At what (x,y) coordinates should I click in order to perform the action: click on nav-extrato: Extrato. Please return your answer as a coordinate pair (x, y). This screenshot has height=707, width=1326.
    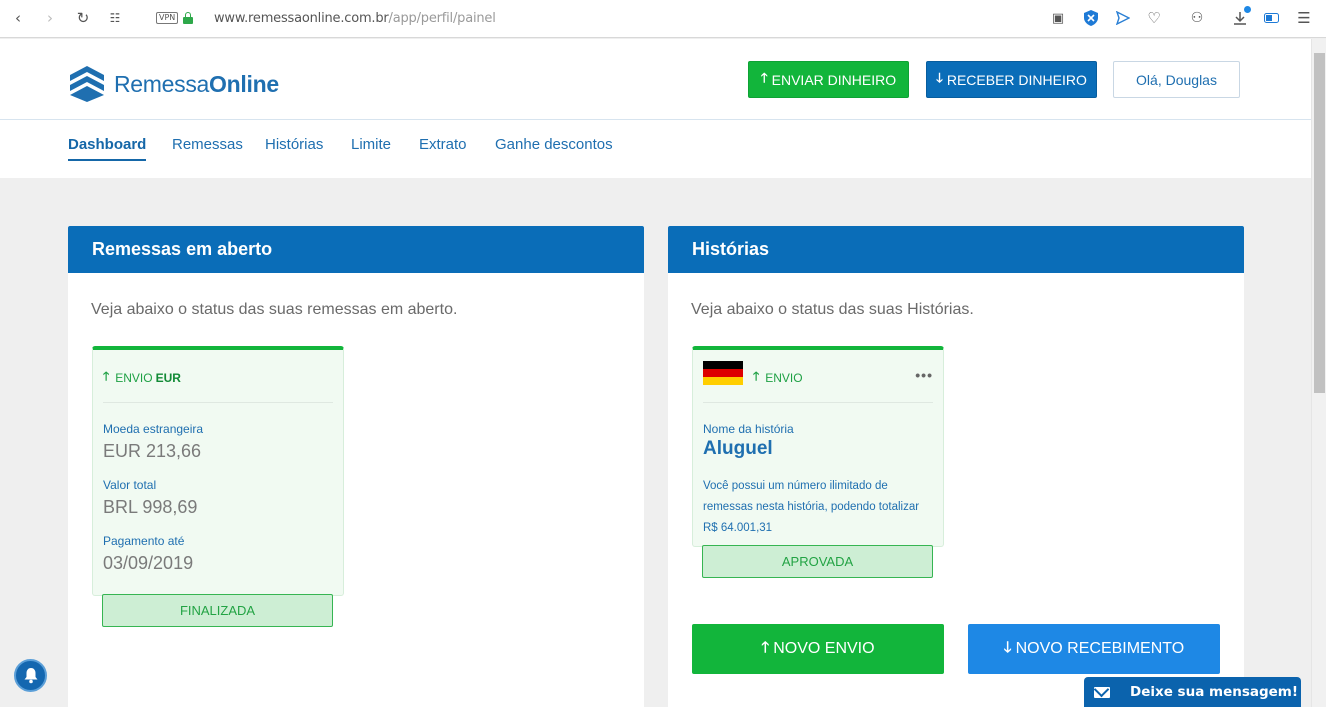
    Looking at the image, I should click on (443, 147).